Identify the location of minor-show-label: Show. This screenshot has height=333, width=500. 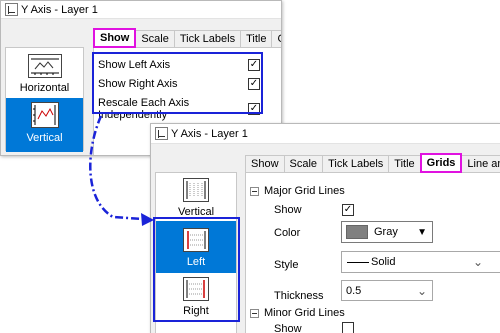
(288, 328).